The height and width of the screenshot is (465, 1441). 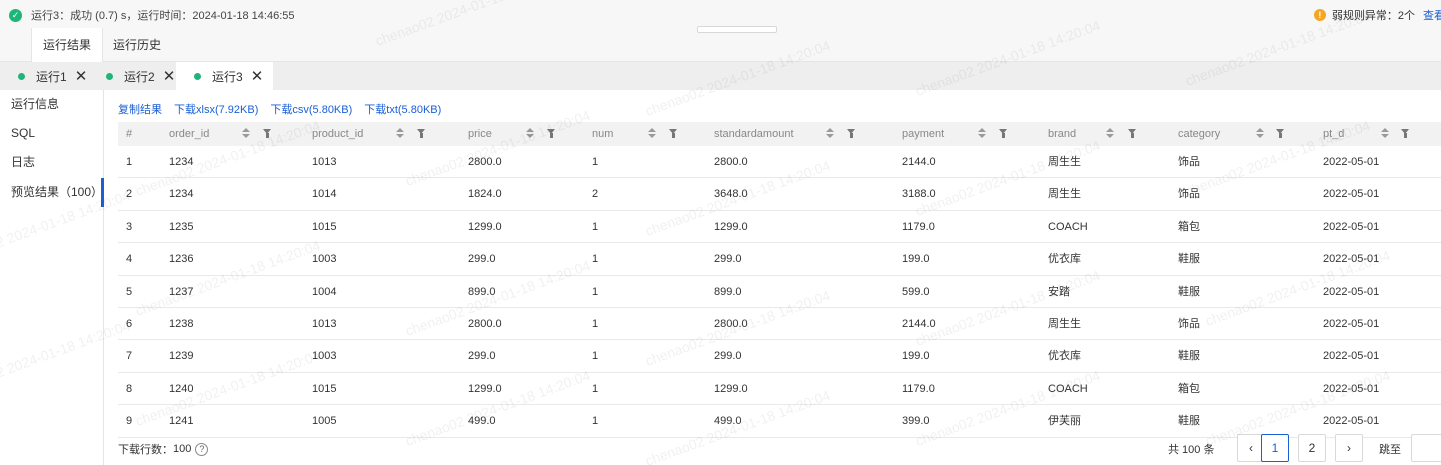 What do you see at coordinates (779, 356) in the screenshot?
I see `table-row: 7 1239 1003 299.0 1 299.0 199.0 优衣库 鞋服 2022-05-01` at bounding box center [779, 356].